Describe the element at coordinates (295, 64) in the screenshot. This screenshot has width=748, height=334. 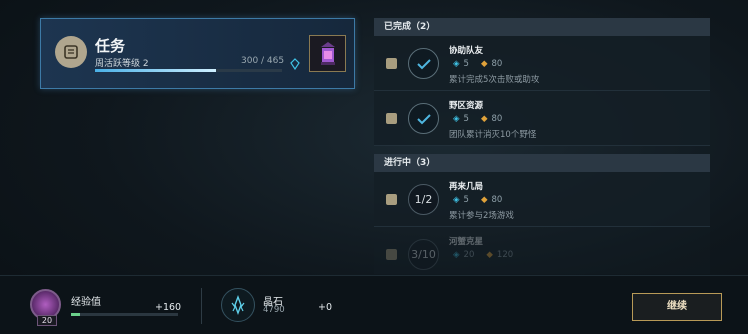
I see `gem-icon` at that location.